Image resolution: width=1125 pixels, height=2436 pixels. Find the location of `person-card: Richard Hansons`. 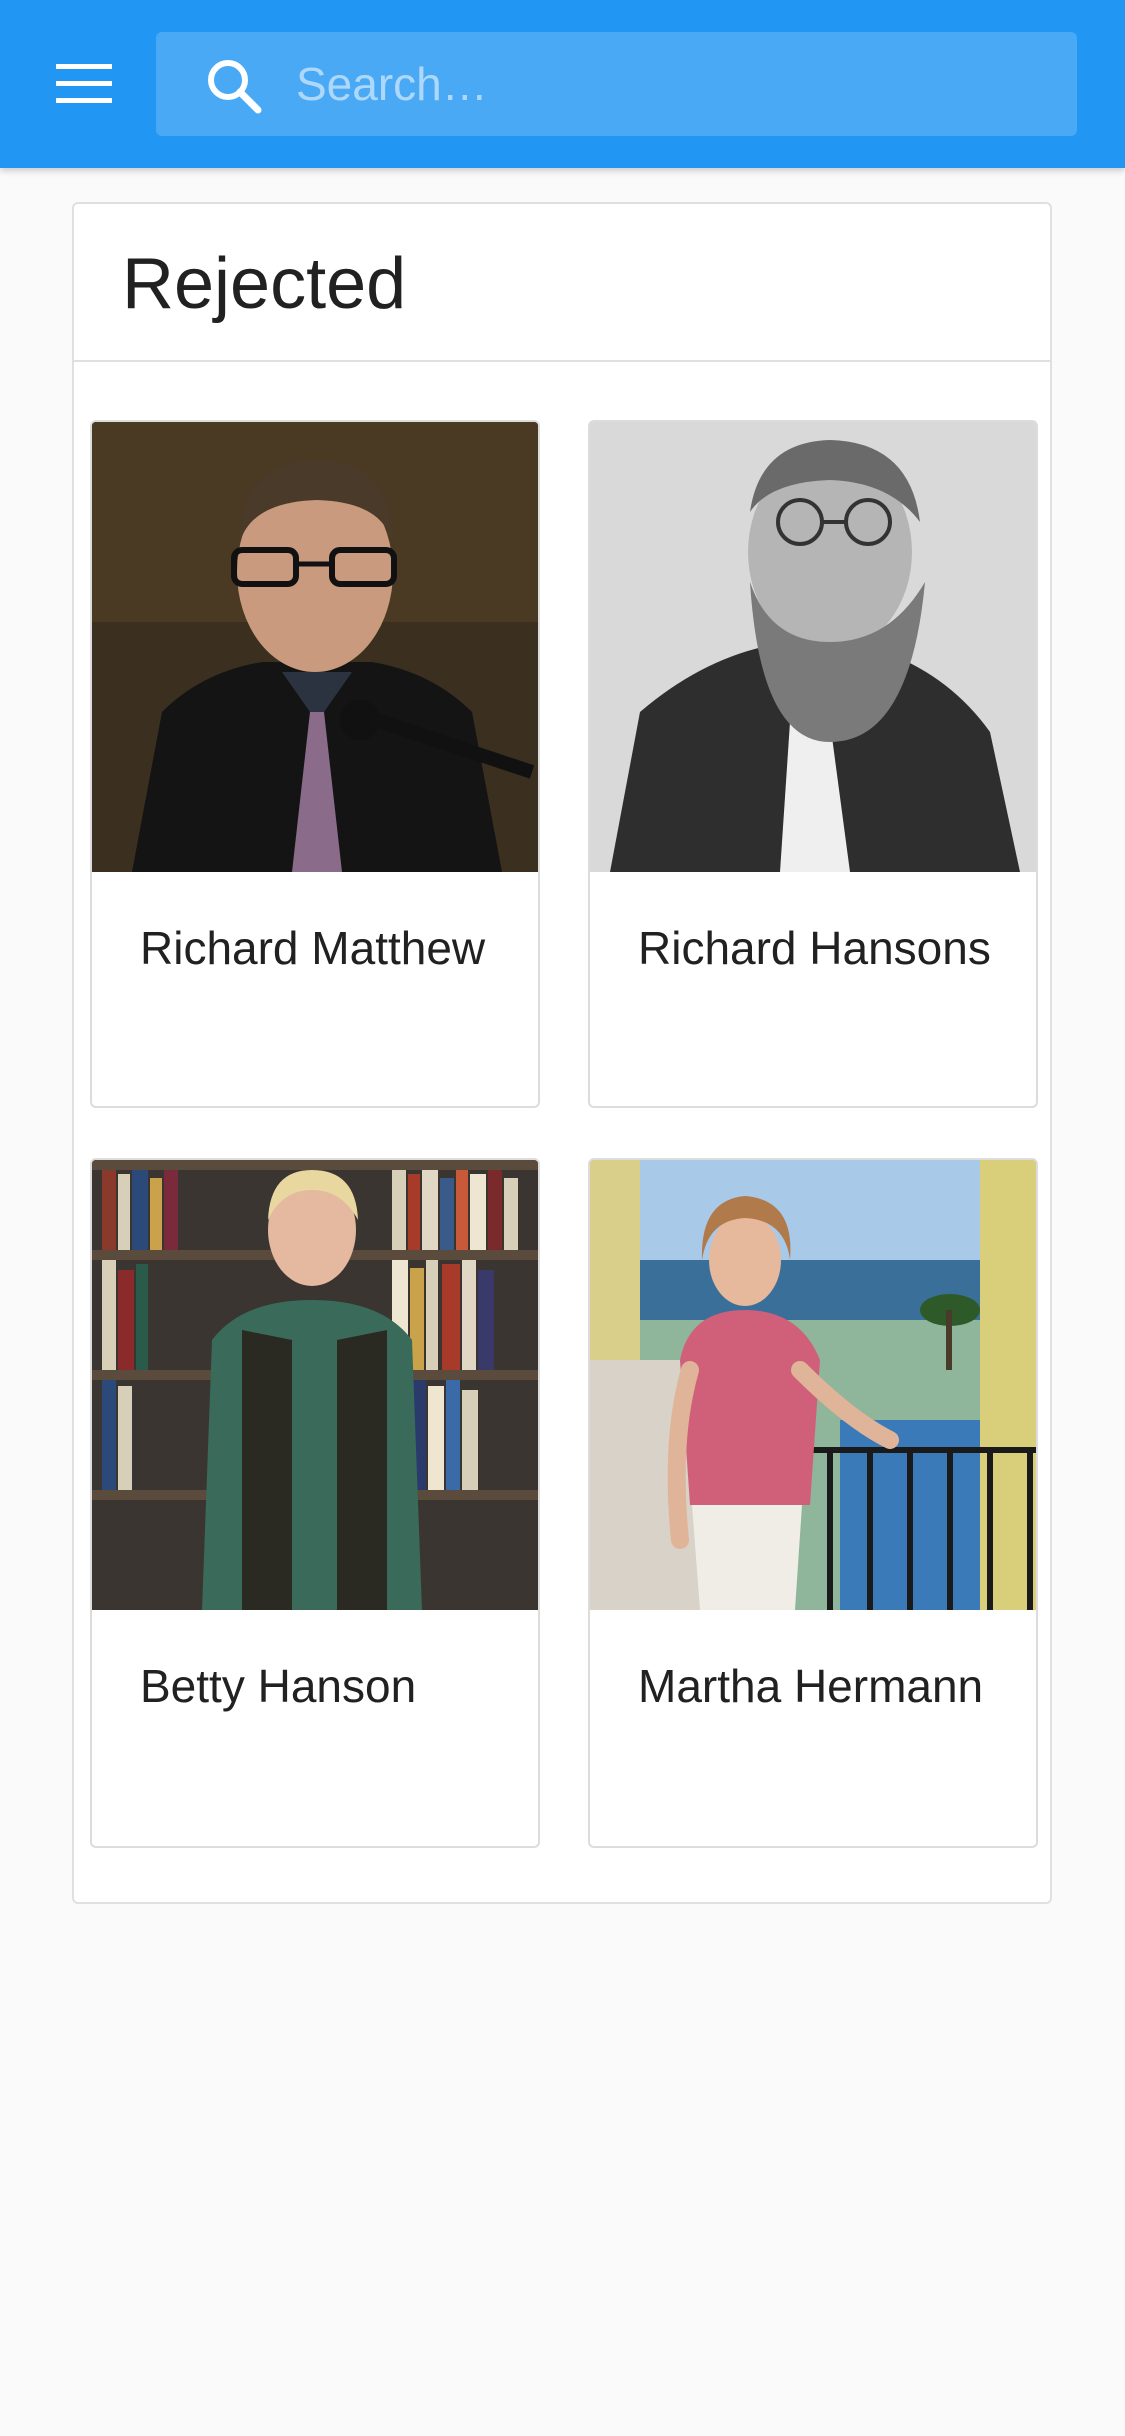

person-card: Richard Hansons is located at coordinates (813, 764).